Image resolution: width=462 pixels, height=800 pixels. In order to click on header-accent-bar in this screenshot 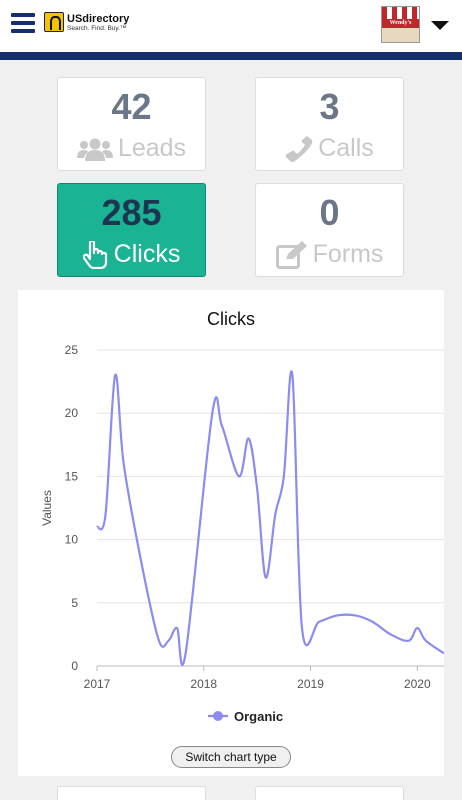, I will do `click(231, 56)`.